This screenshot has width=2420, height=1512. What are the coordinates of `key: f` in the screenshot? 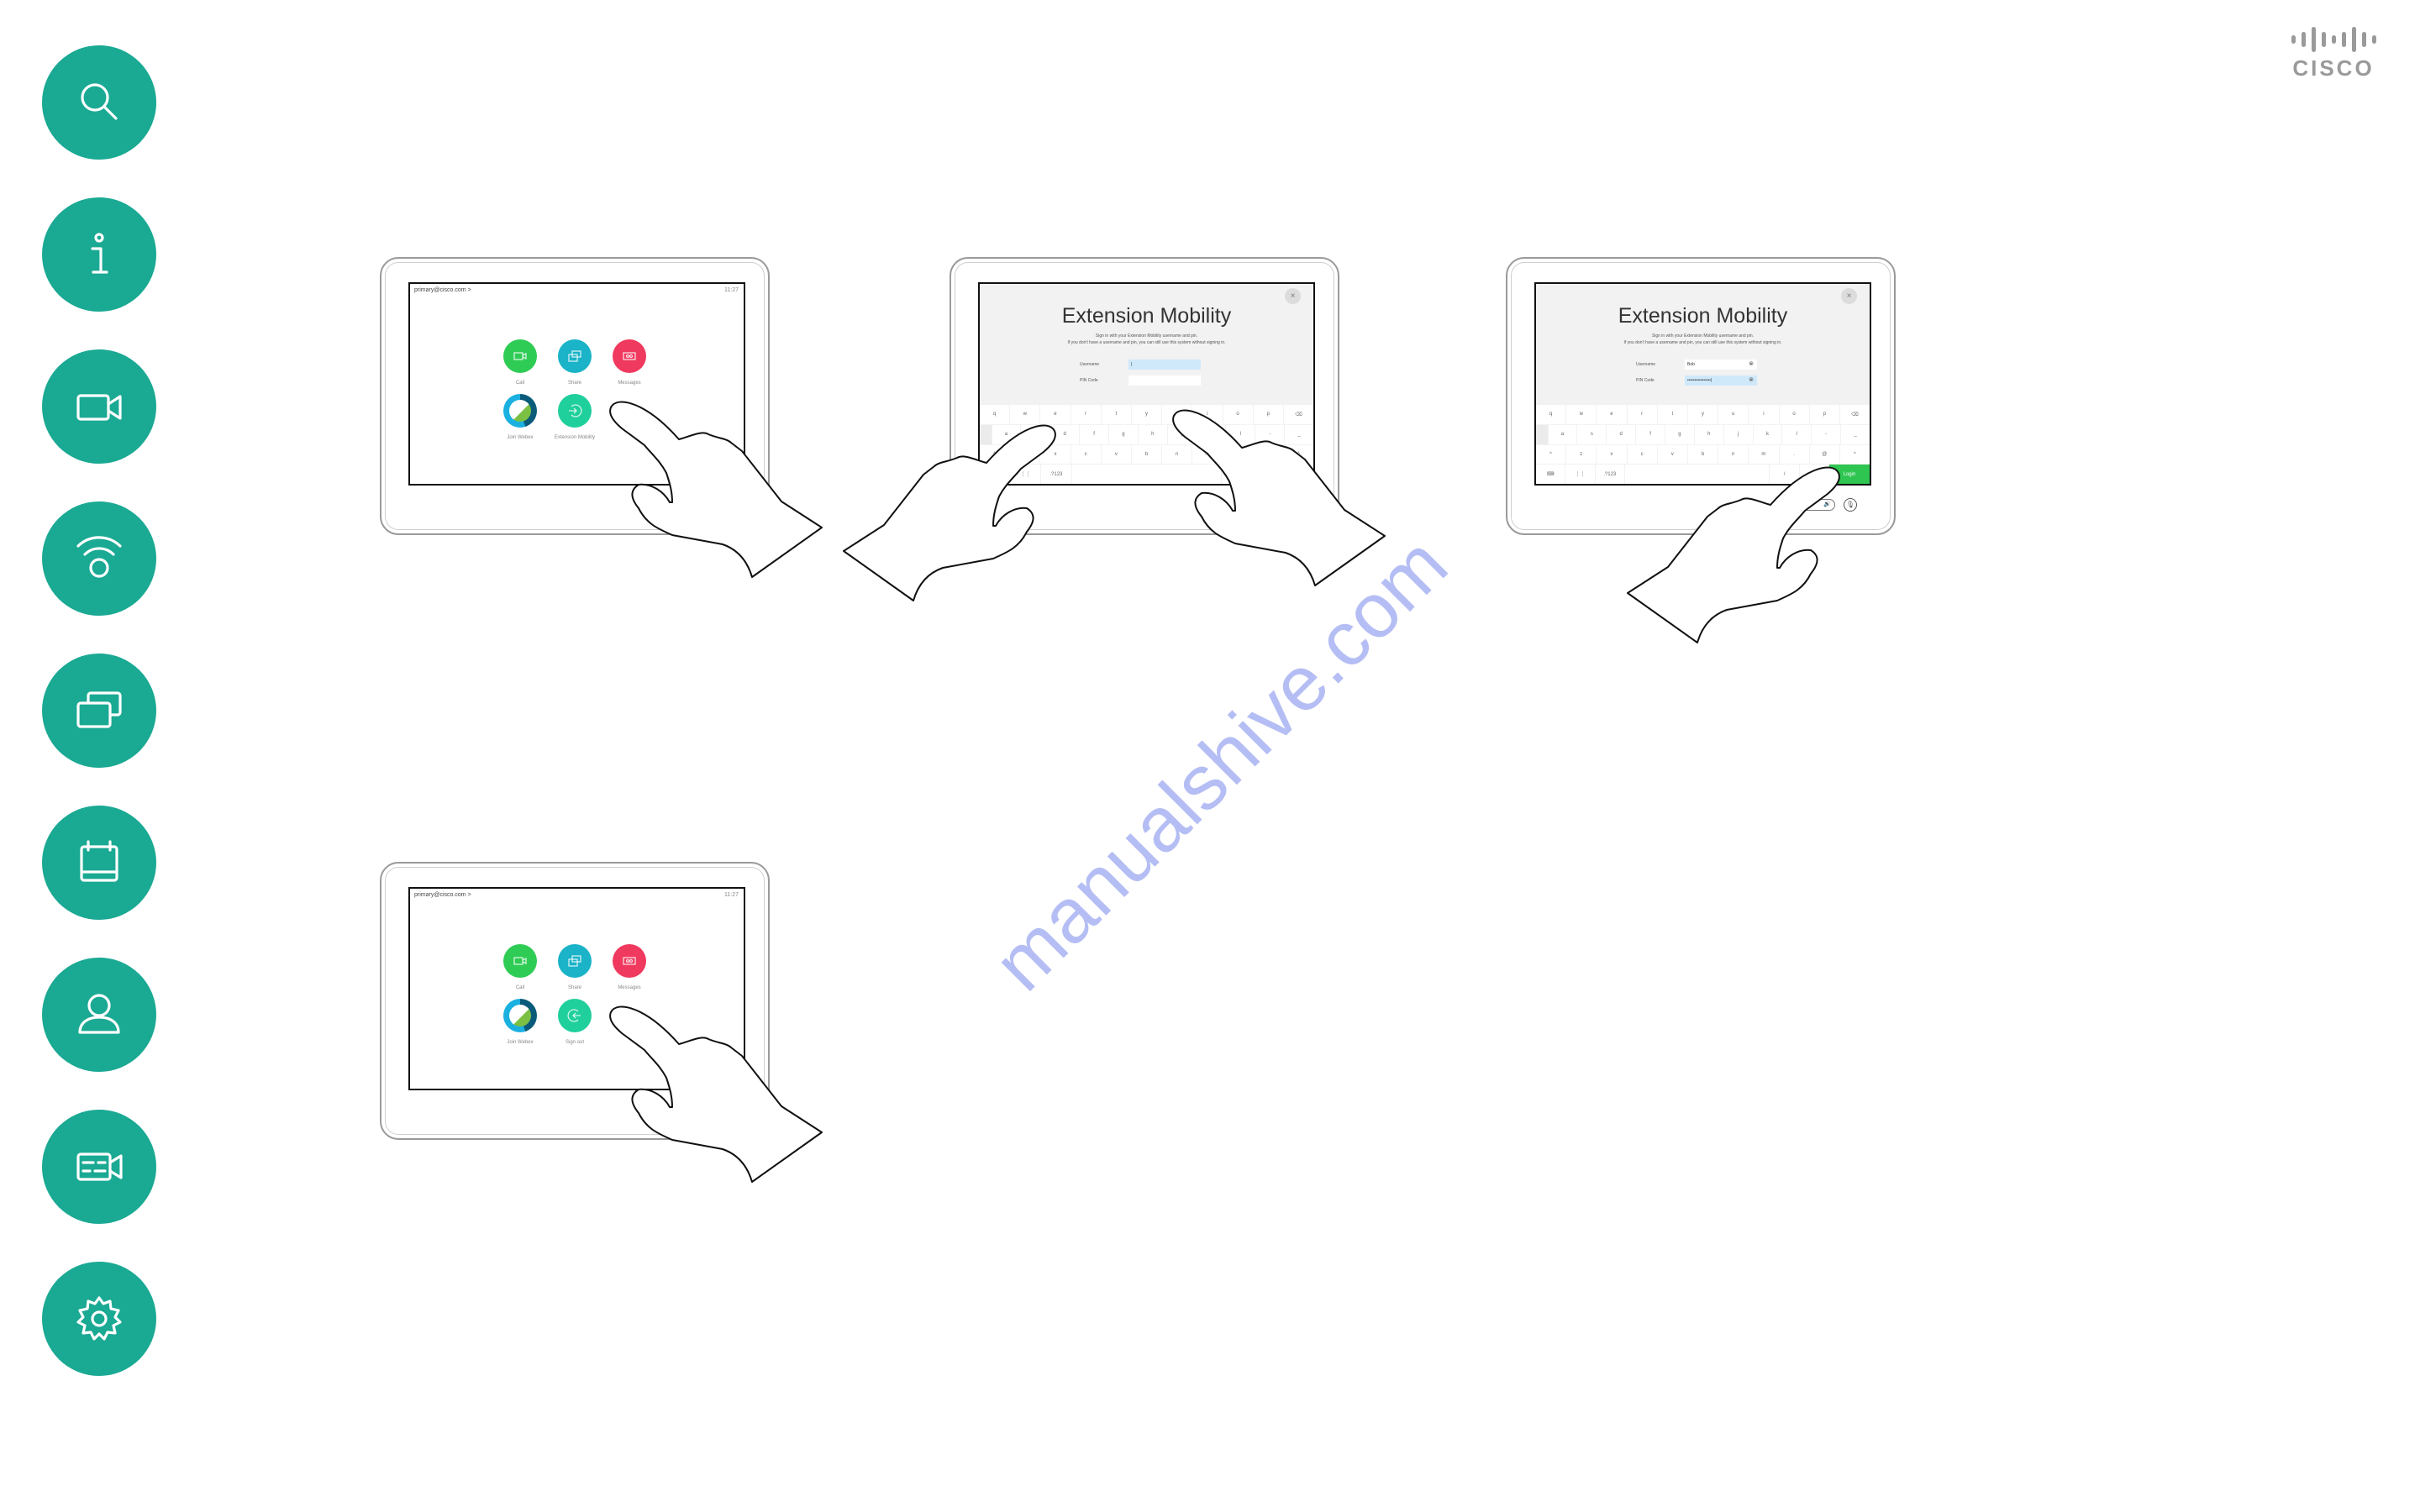 It's located at (1094, 434).